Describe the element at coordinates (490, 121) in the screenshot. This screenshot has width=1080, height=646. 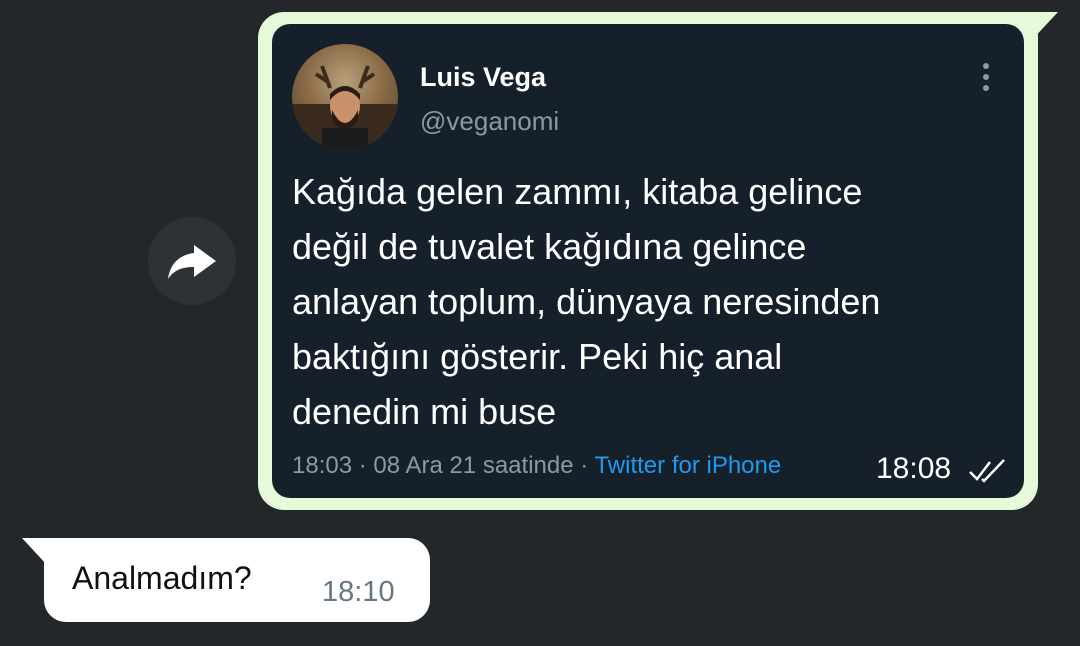
I see `tweet-author-handle: @veganomi` at that location.